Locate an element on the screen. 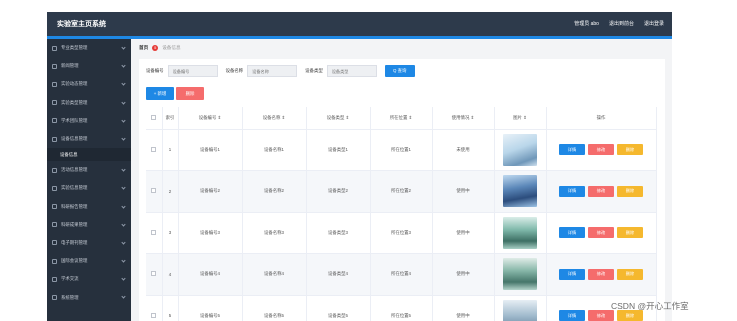 The height and width of the screenshot is (321, 737). table-row: 5 设备编号5 设备名称5 设备类型5 所在位置5 使用中 详情 修改 删除 is located at coordinates (401, 308).